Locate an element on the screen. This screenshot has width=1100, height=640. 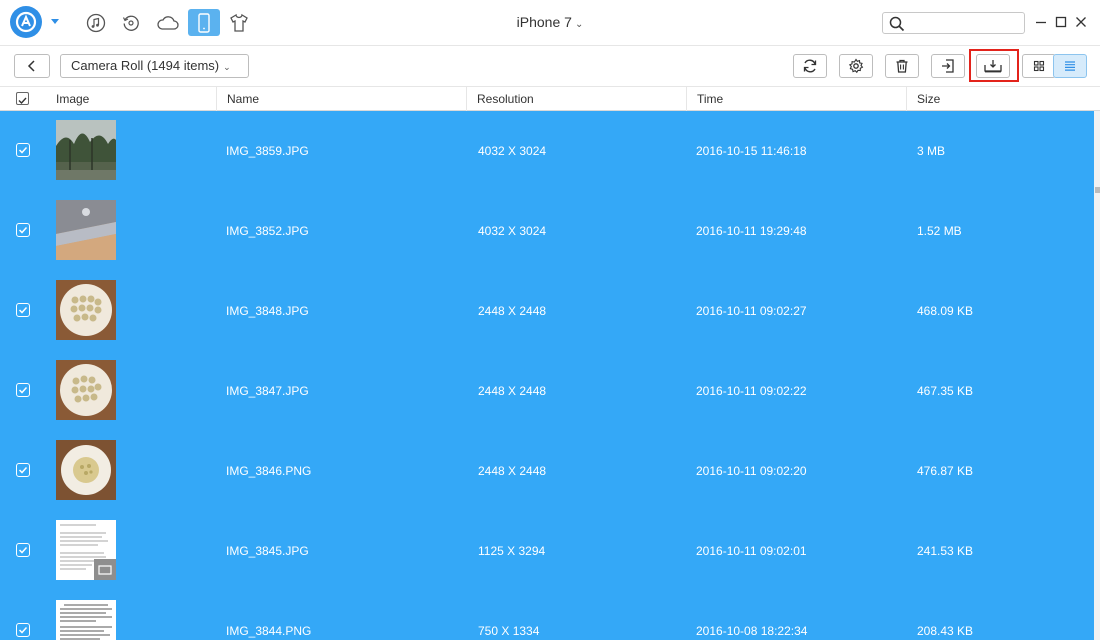
search-icon is located at coordinates (897, 24).